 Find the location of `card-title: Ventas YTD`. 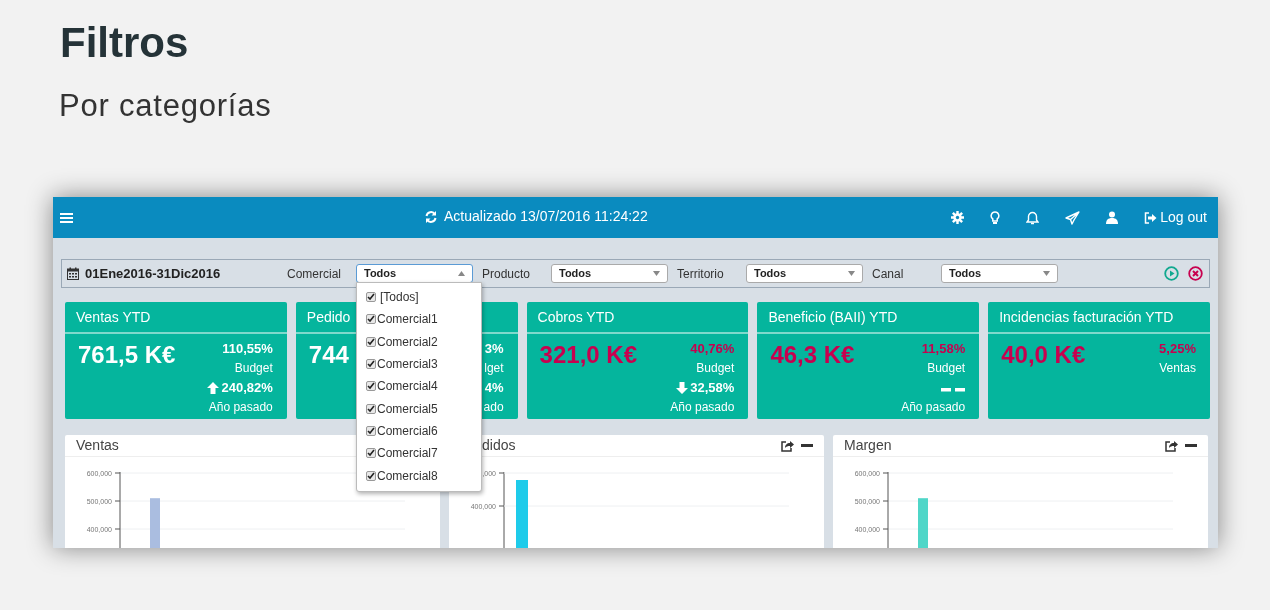

card-title: Ventas YTD is located at coordinates (113, 317).